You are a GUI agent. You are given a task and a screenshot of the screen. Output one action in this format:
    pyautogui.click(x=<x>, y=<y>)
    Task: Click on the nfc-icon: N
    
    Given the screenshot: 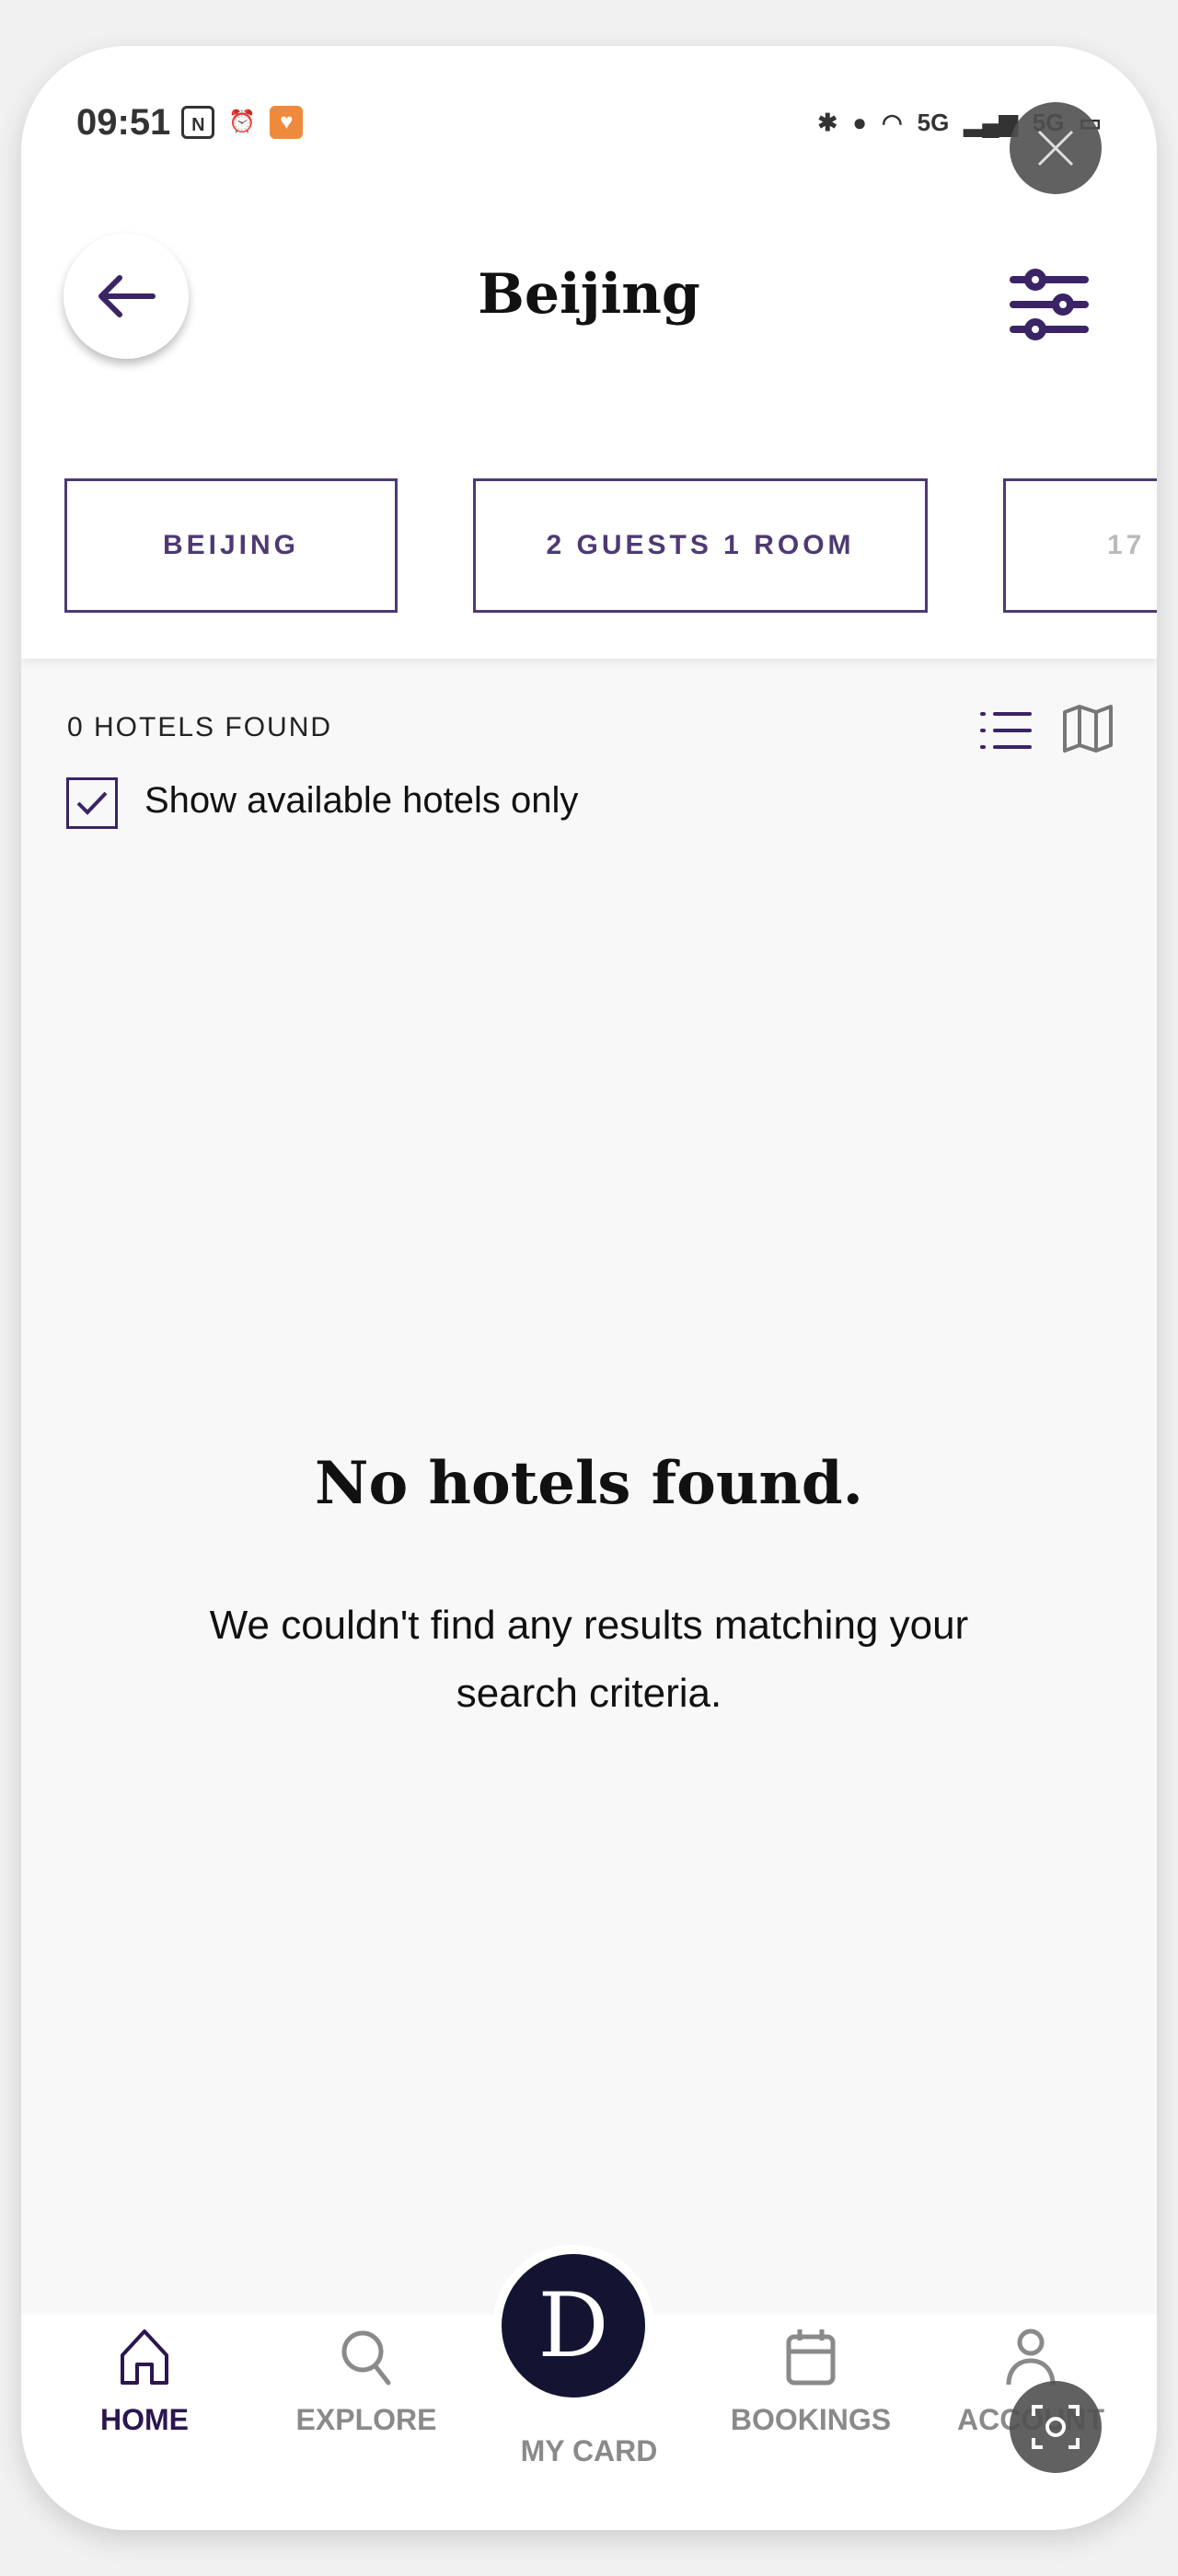 What is the action you would take?
    pyautogui.click(x=198, y=122)
    